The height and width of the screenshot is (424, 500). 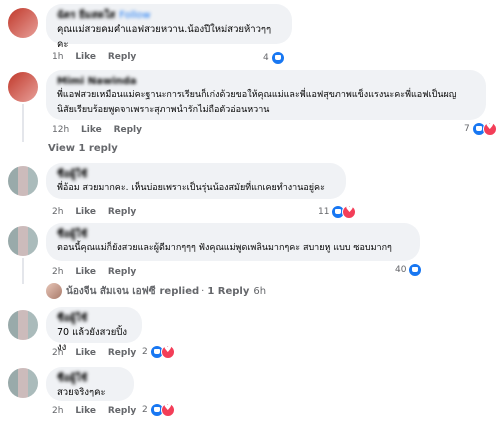 I want to click on reply-time: 6h, so click(x=260, y=291).